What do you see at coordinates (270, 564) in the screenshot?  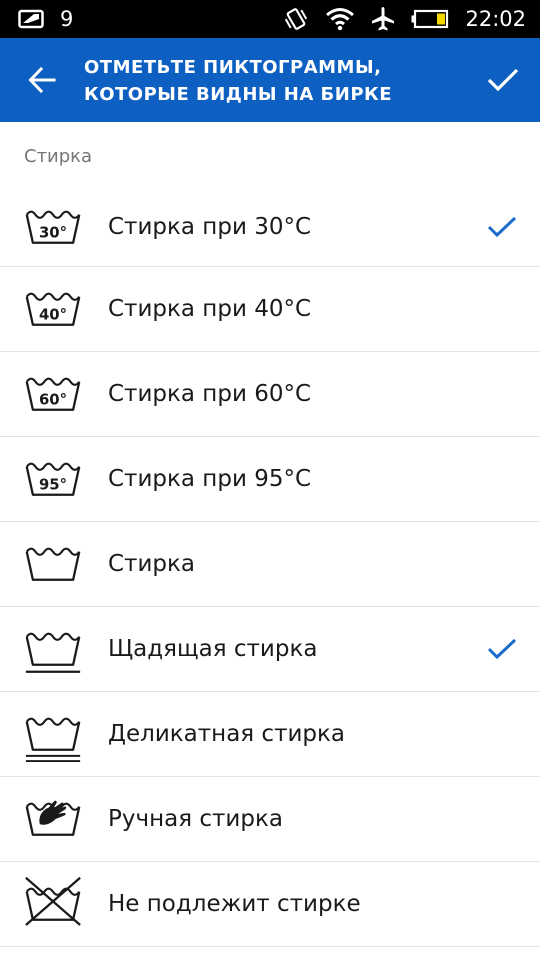 I see `list-item: Стирка` at bounding box center [270, 564].